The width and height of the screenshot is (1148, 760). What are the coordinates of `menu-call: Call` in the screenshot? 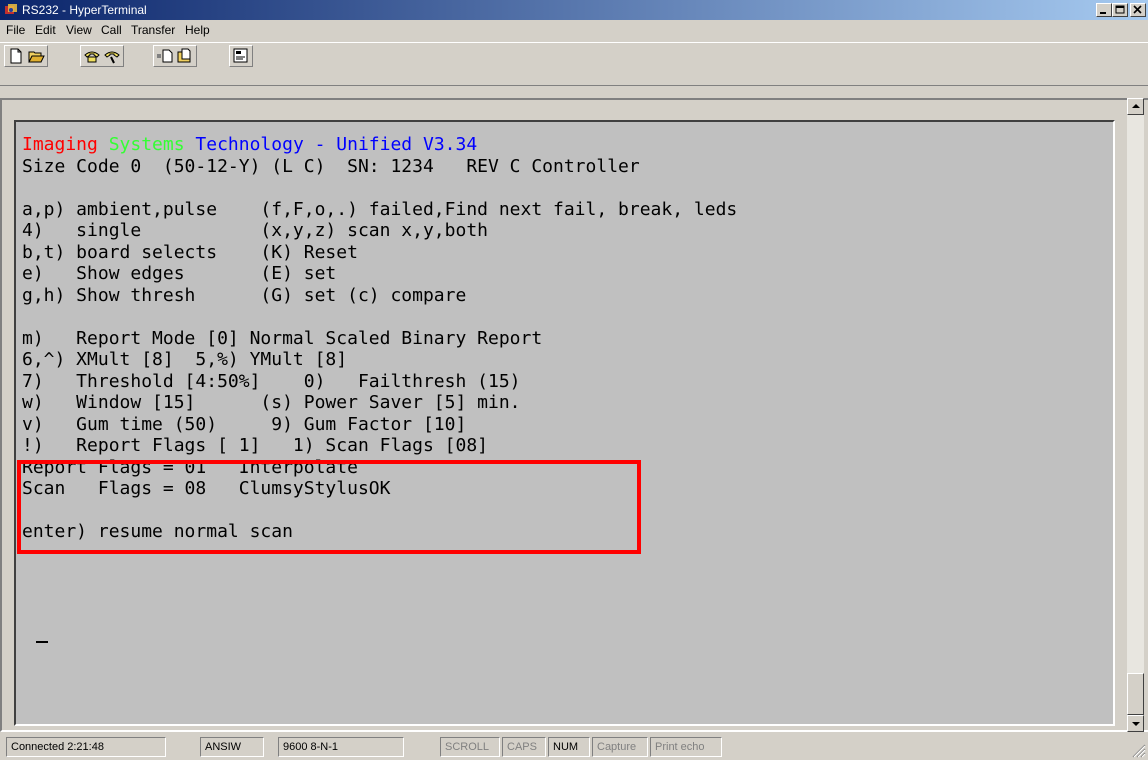 It's located at (111, 30).